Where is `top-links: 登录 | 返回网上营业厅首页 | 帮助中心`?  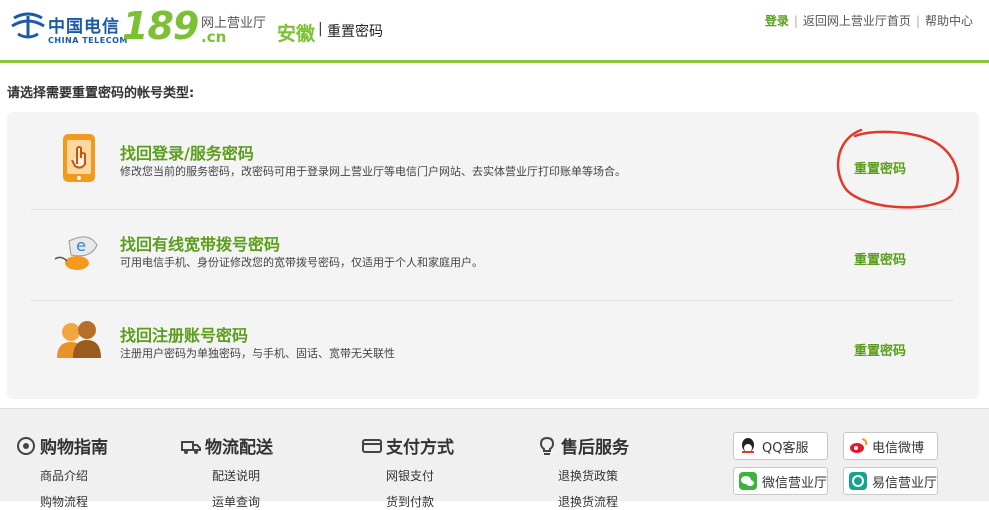
top-links: 登录 | 返回网上营业厅首页 | 帮助中心 is located at coordinates (869, 20).